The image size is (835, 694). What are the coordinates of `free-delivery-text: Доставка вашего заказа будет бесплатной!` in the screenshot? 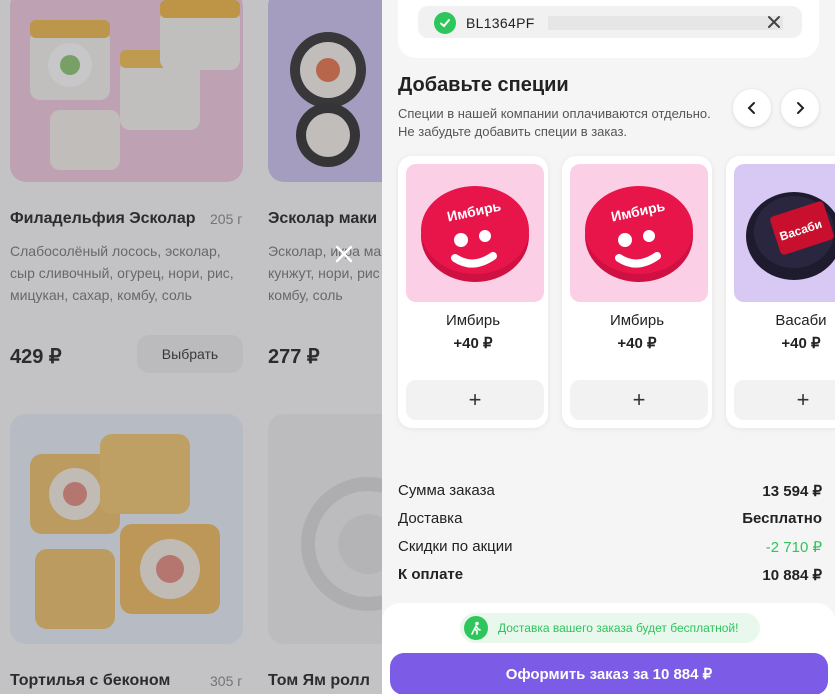 It's located at (618, 628).